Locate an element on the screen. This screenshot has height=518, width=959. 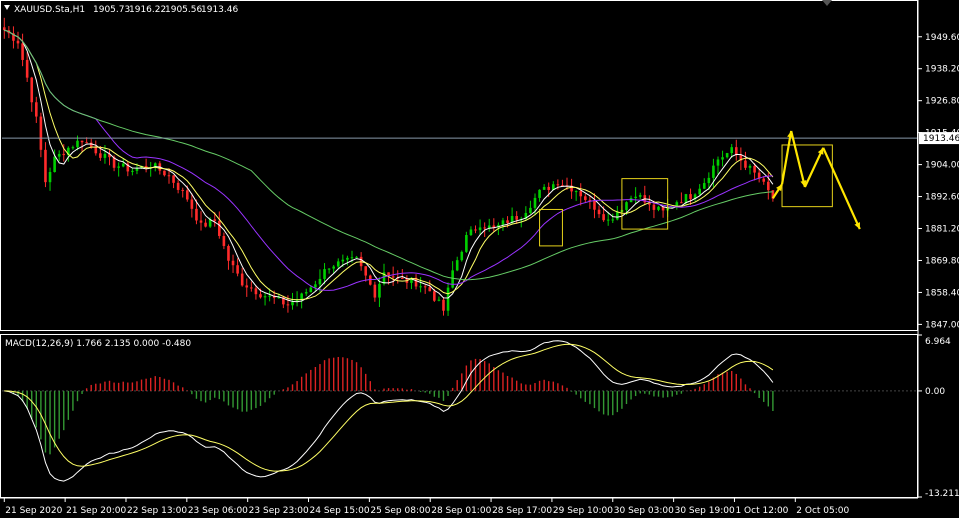
price-tick-label: 1881.20 is located at coordinates (942, 230).